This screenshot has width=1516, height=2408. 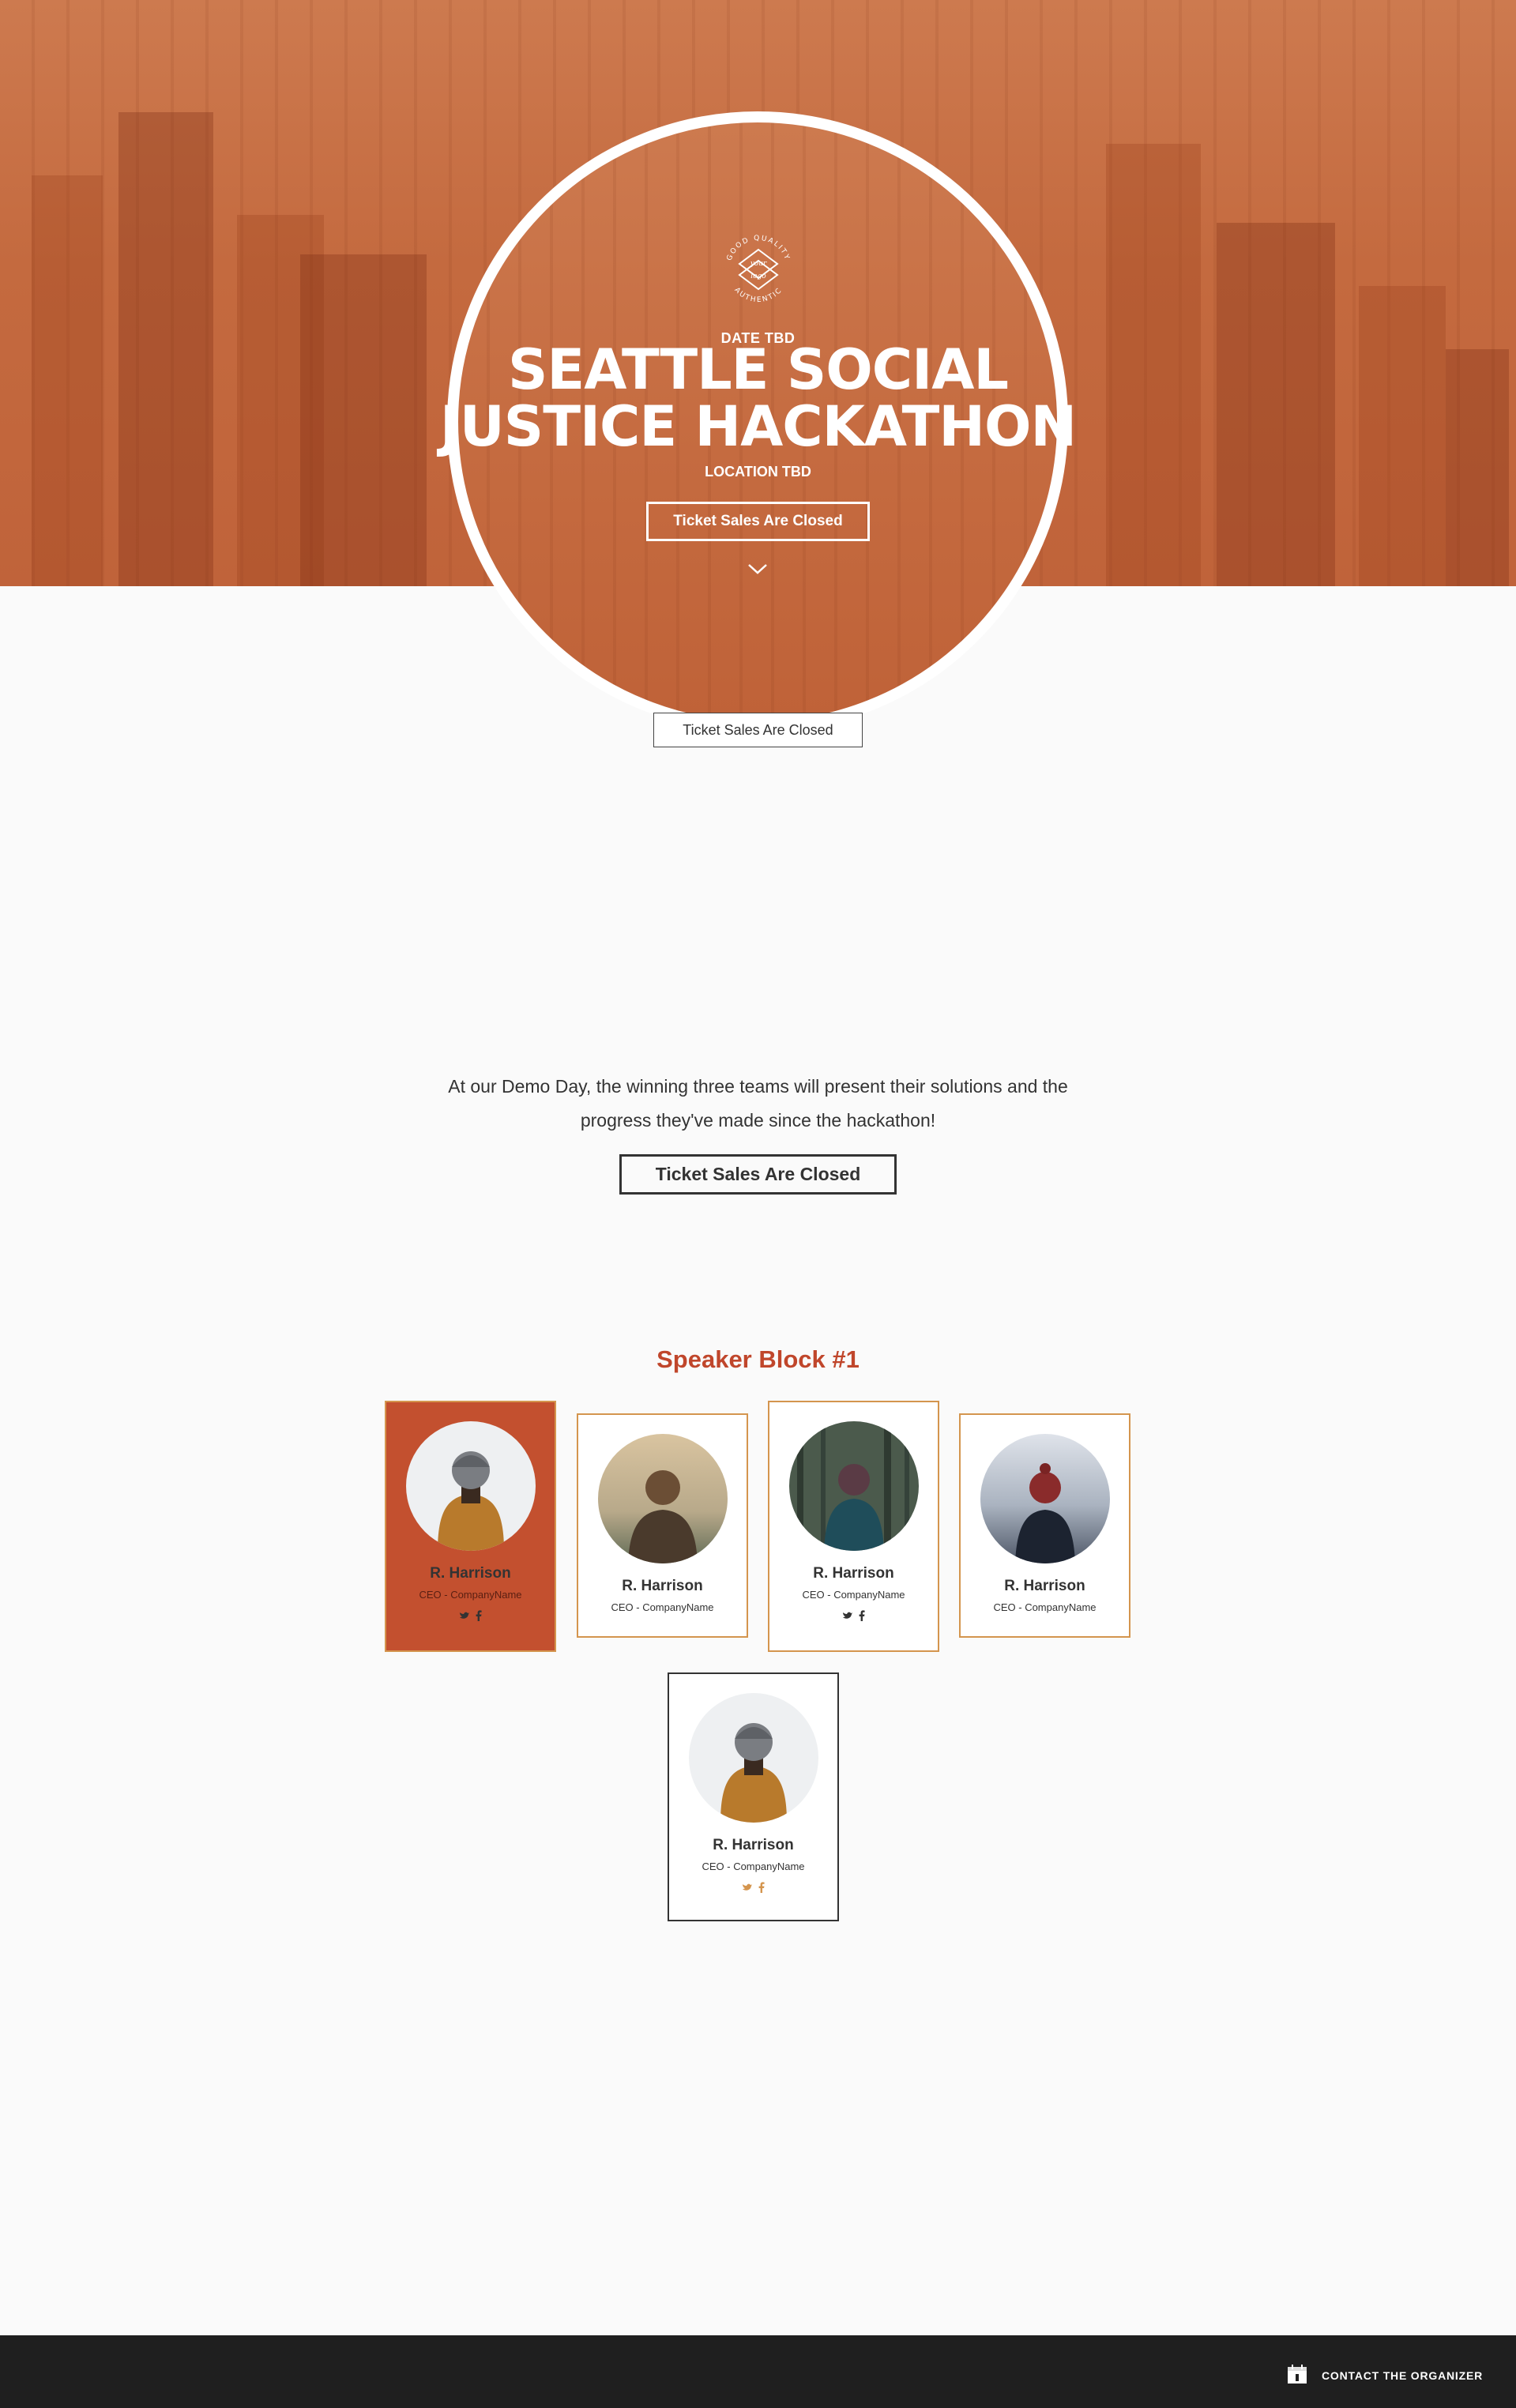 I want to click on brand-logo: GOOD QUALITY AUTHENTIC your logo, so click(x=758, y=268).